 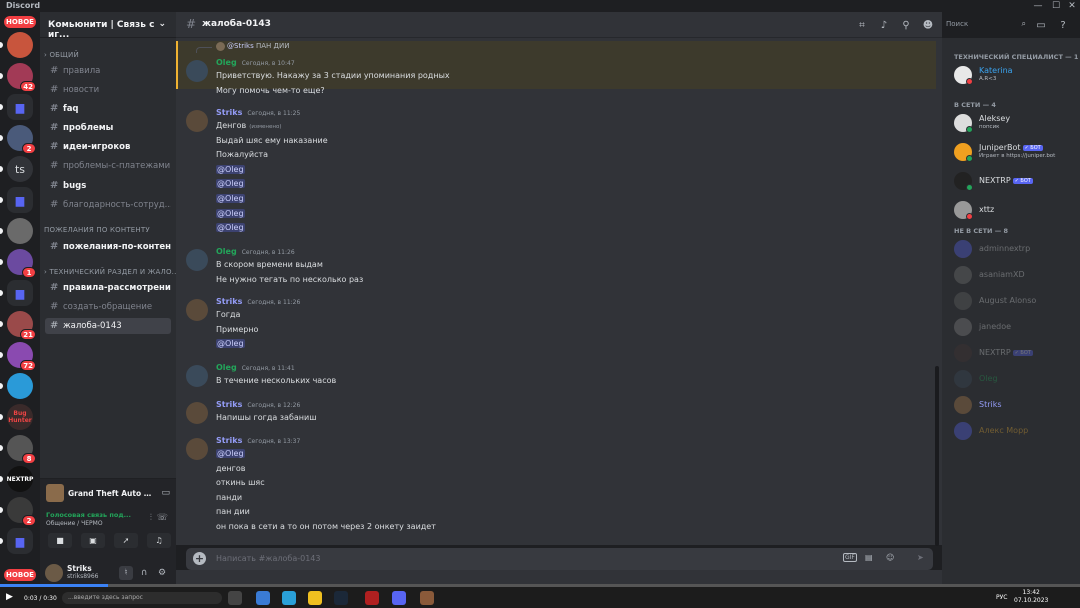 What do you see at coordinates (1072, 6) in the screenshot?
I see `close-button: ✕` at bounding box center [1072, 6].